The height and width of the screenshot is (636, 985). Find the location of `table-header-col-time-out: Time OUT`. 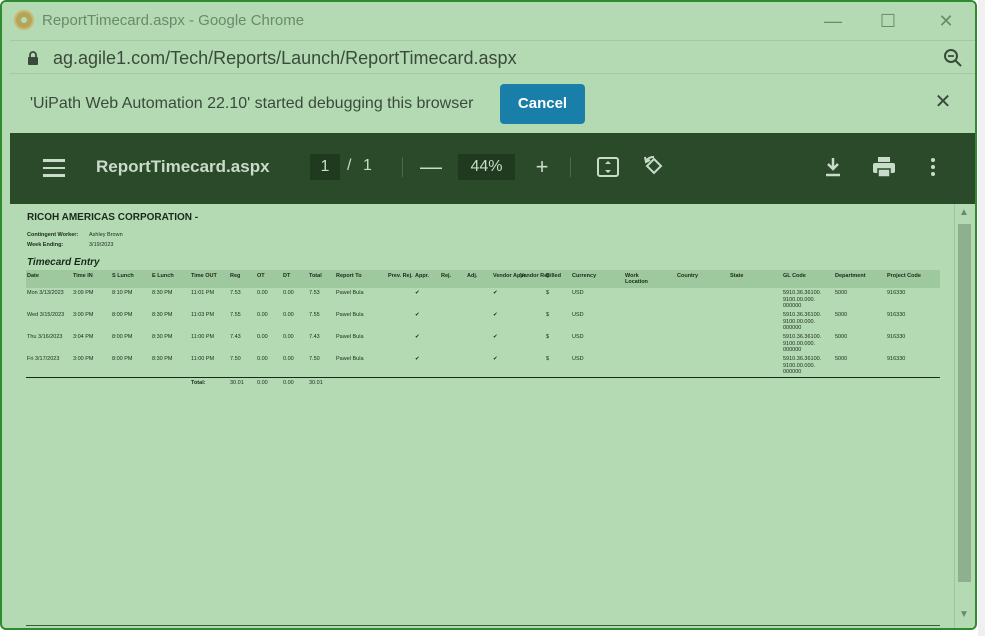

table-header-col-time-out: Time OUT is located at coordinates (204, 276).